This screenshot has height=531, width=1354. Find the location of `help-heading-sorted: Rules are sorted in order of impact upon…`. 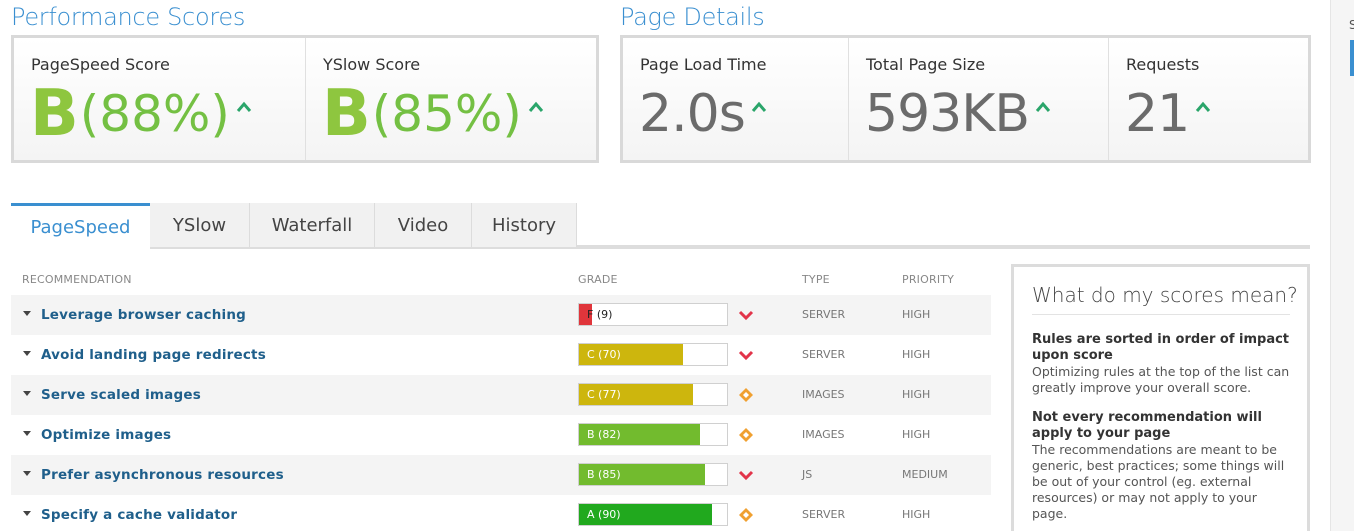

help-heading-sorted: Rules are sorted in order of impact upon… is located at coordinates (1161, 347).